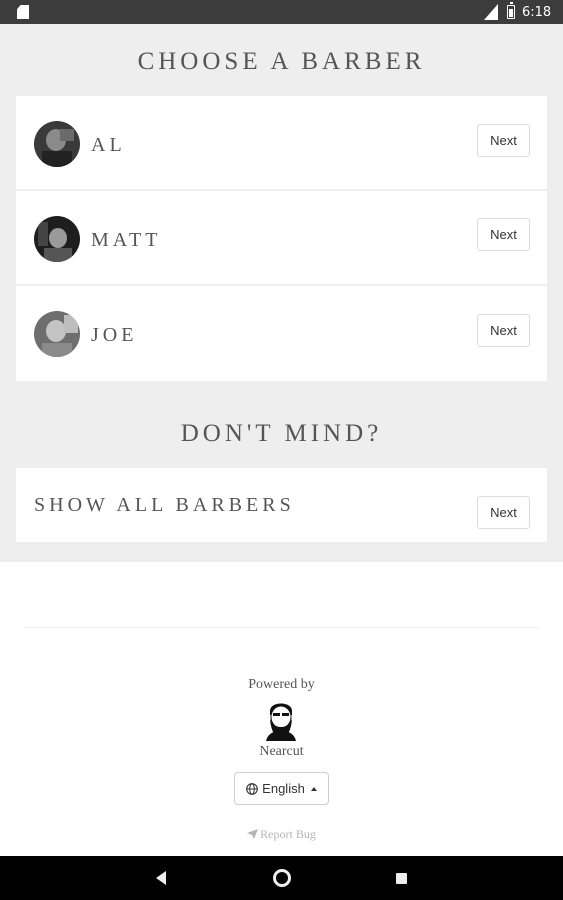  What do you see at coordinates (401, 878) in the screenshot?
I see `recents-icon` at bounding box center [401, 878].